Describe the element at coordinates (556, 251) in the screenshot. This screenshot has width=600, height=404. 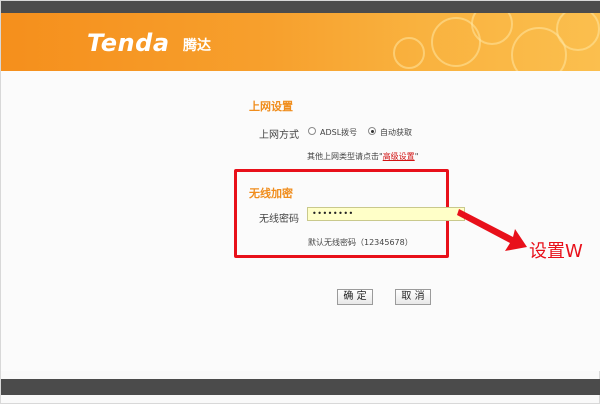
I see `annotation-text: 设置W` at that location.